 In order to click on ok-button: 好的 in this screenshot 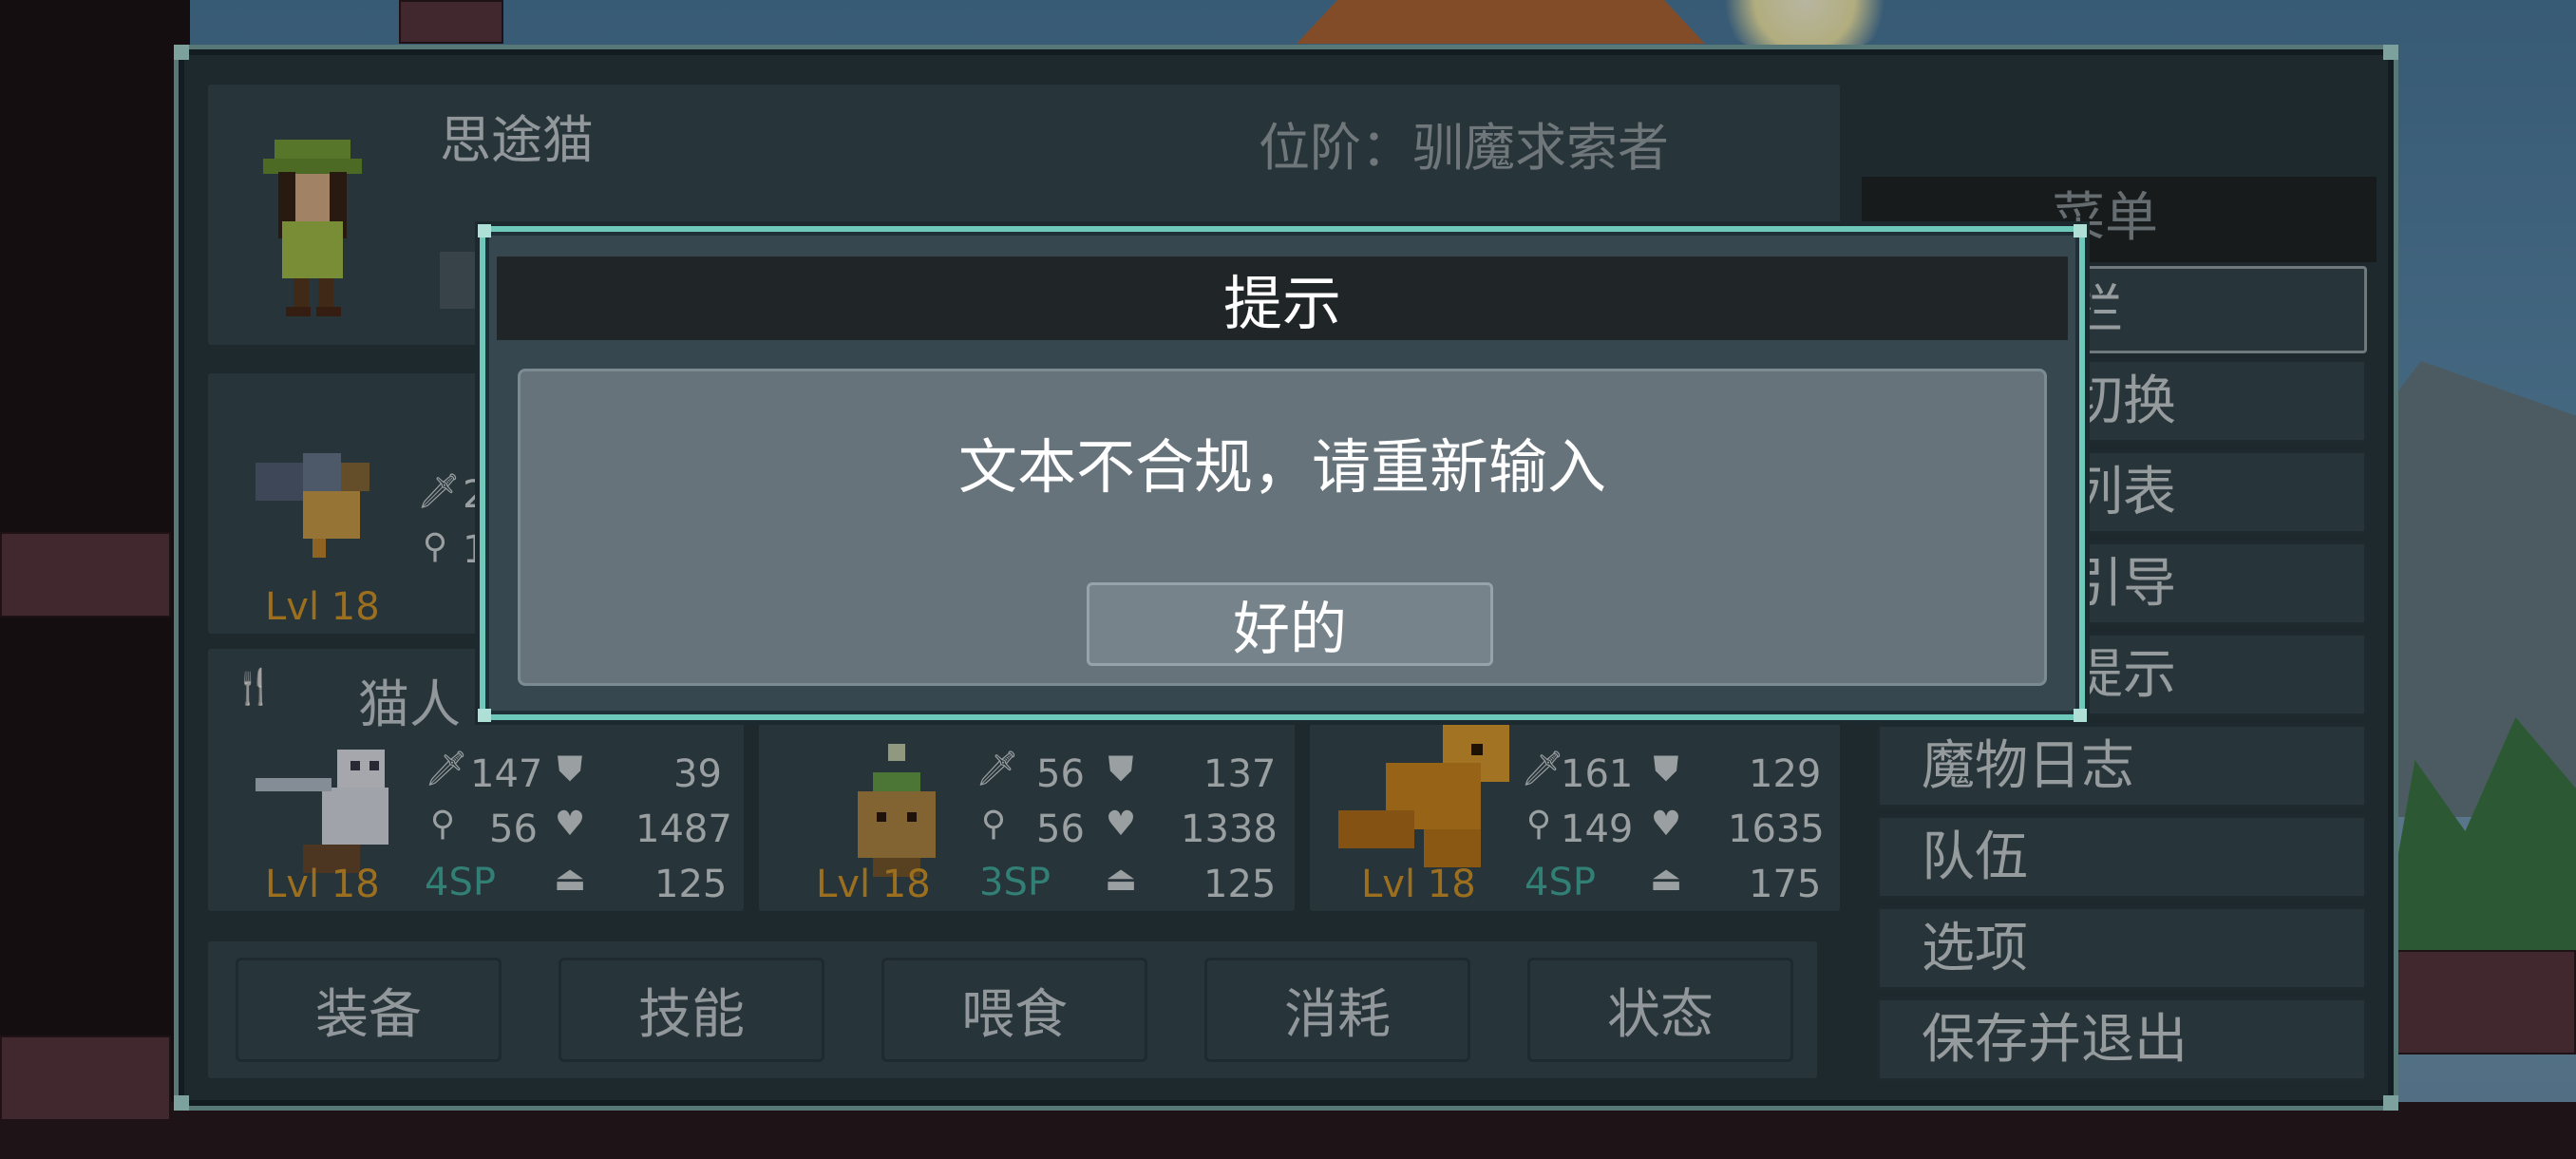, I will do `click(1290, 624)`.